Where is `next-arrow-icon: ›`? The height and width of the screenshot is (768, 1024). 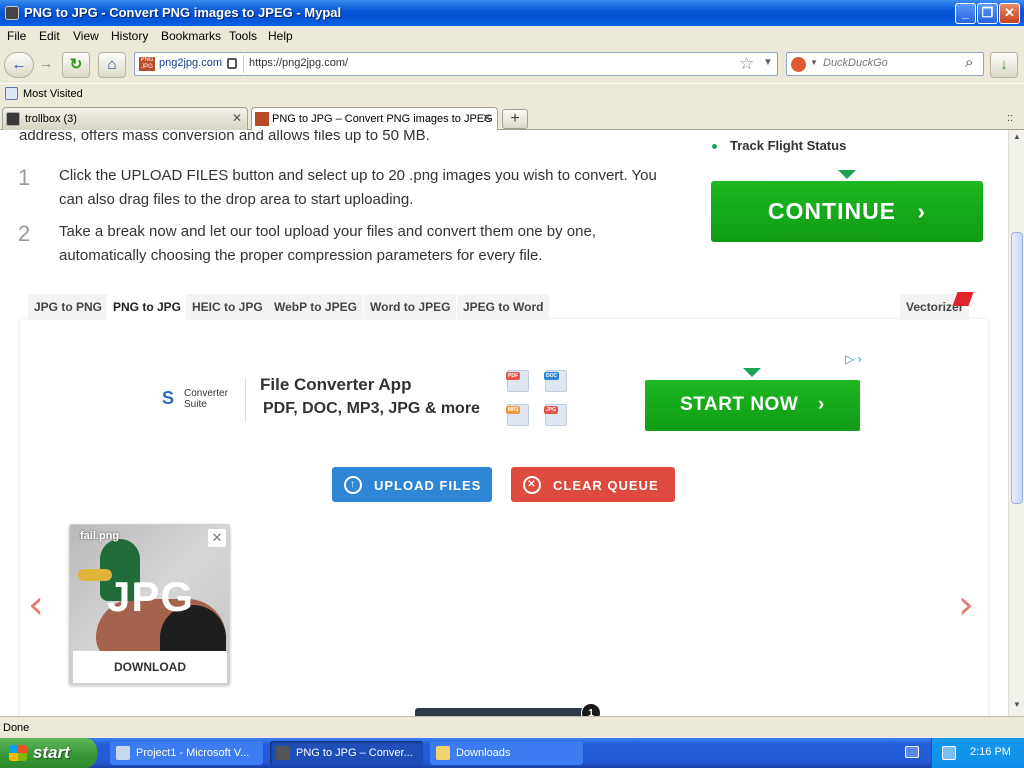 next-arrow-icon: › is located at coordinates (966, 605).